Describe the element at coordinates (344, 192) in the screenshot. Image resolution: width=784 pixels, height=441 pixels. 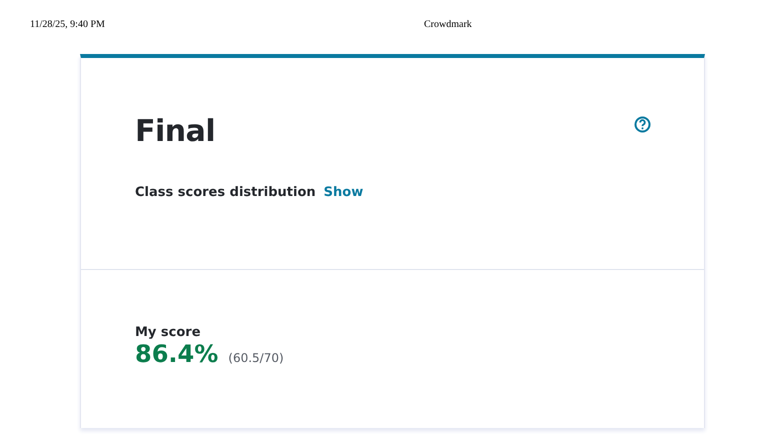
I see `show-link: Show` at that location.